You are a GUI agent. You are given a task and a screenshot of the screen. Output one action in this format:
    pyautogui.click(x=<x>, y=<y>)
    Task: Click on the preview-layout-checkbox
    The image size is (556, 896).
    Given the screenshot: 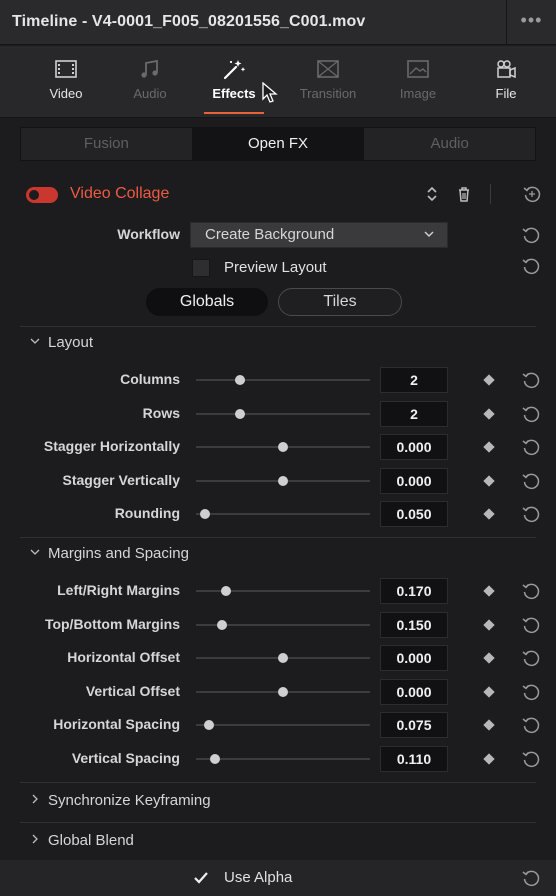 What is the action you would take?
    pyautogui.click(x=201, y=268)
    